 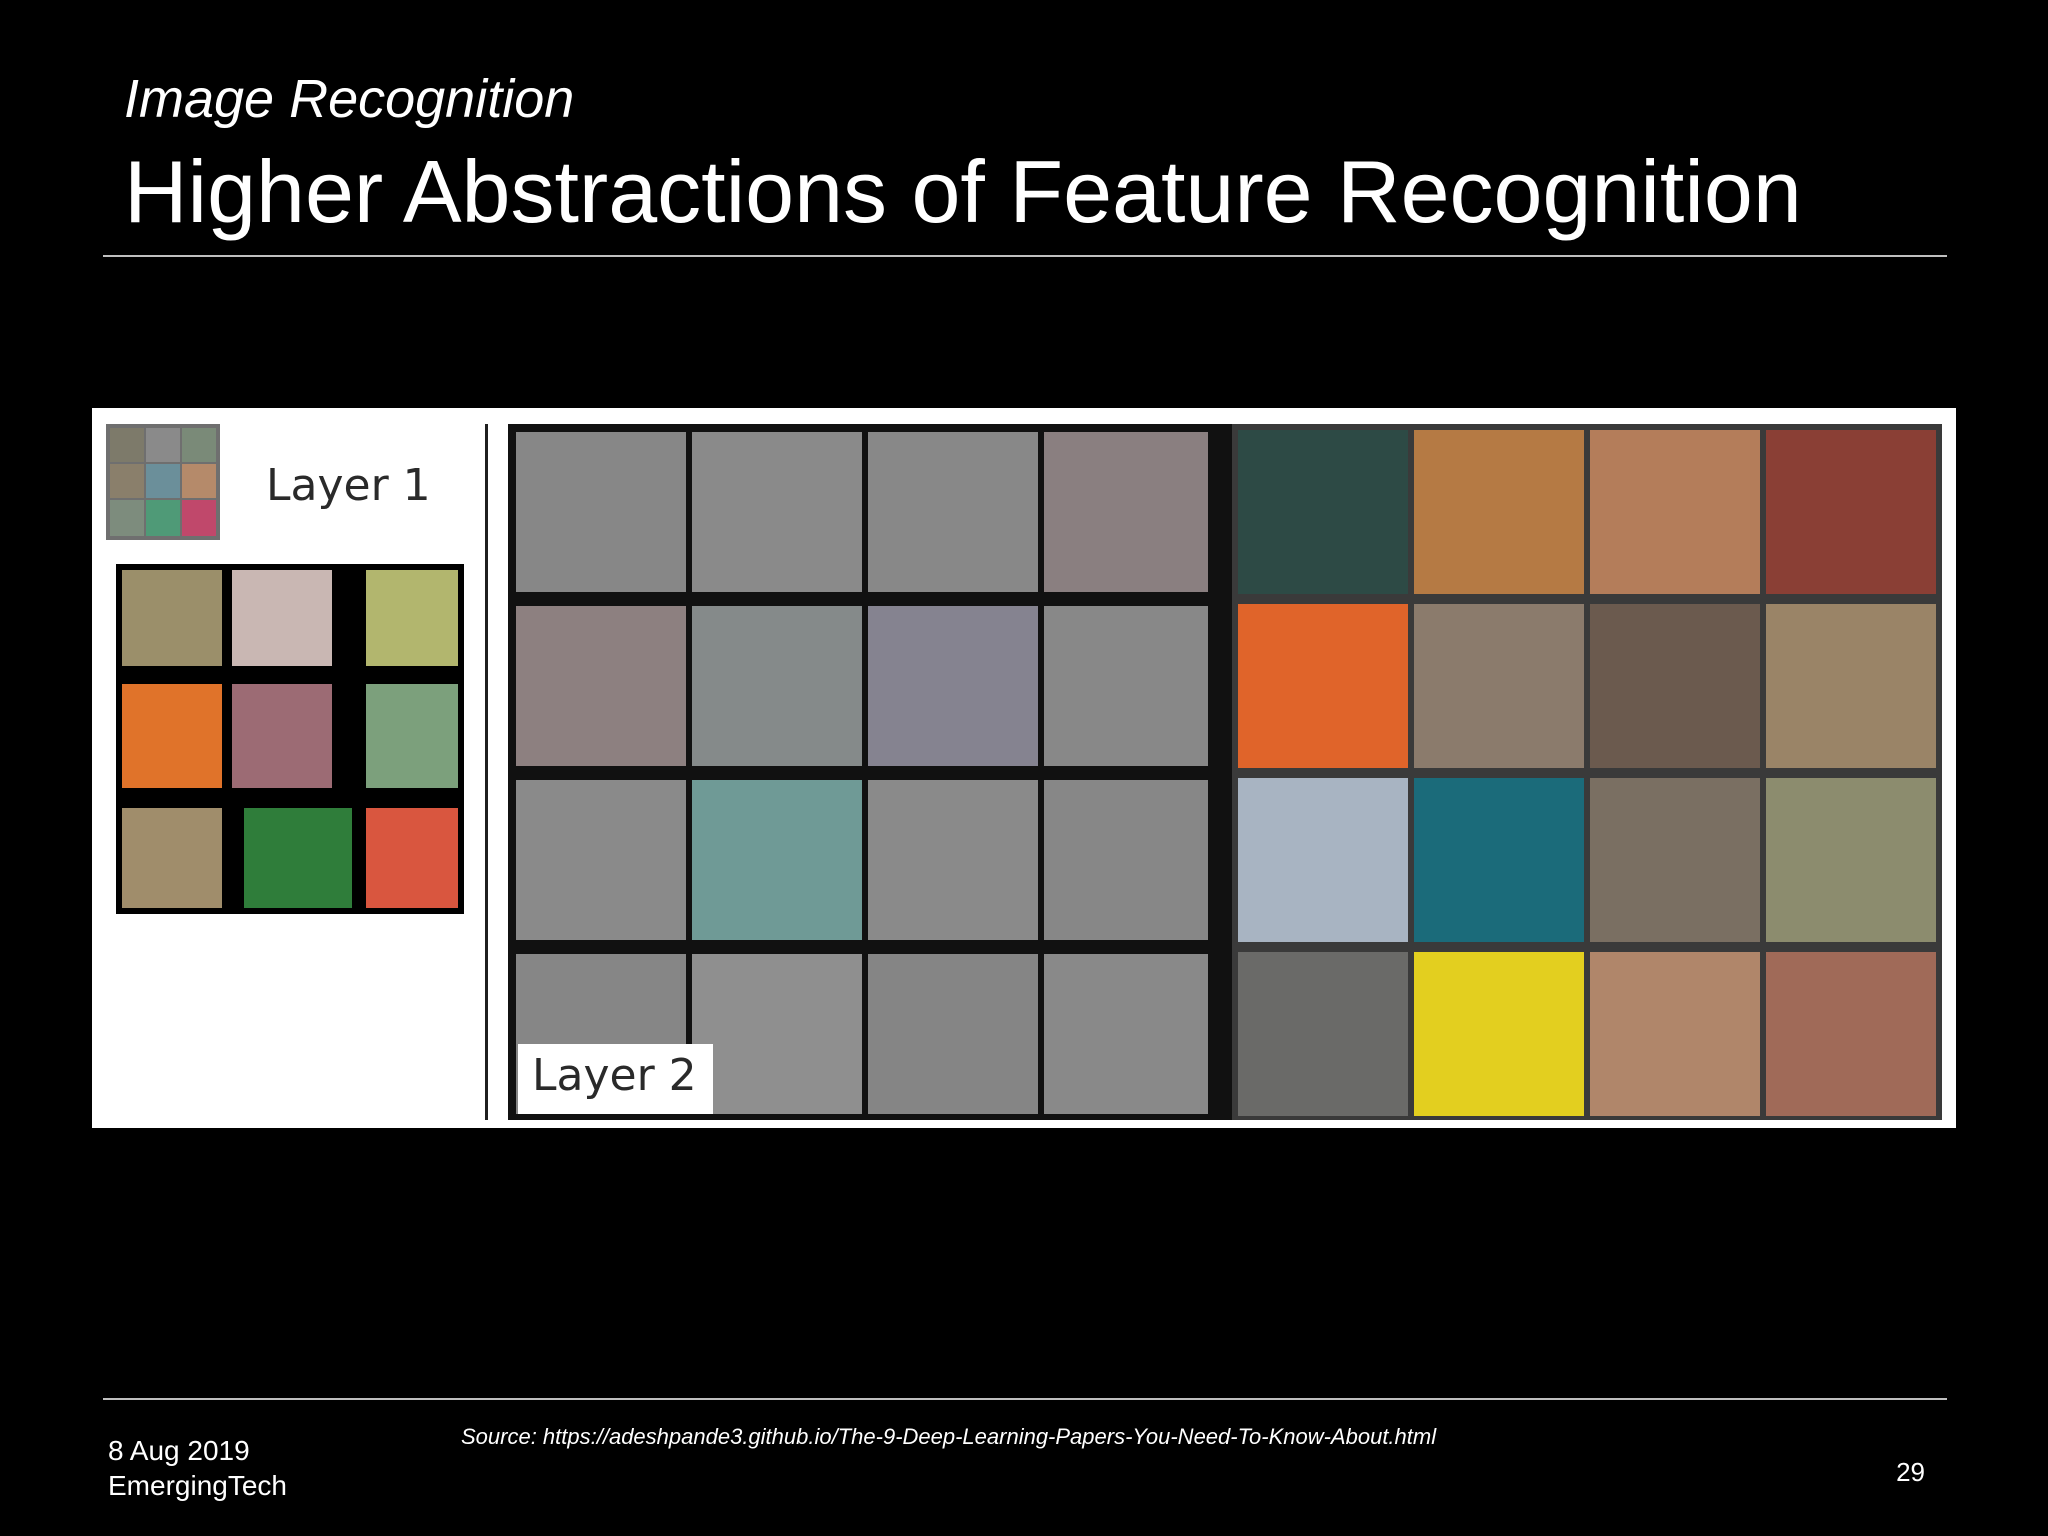 What do you see at coordinates (197, 1485) in the screenshot?
I see `footer-organization: EmergingTech` at bounding box center [197, 1485].